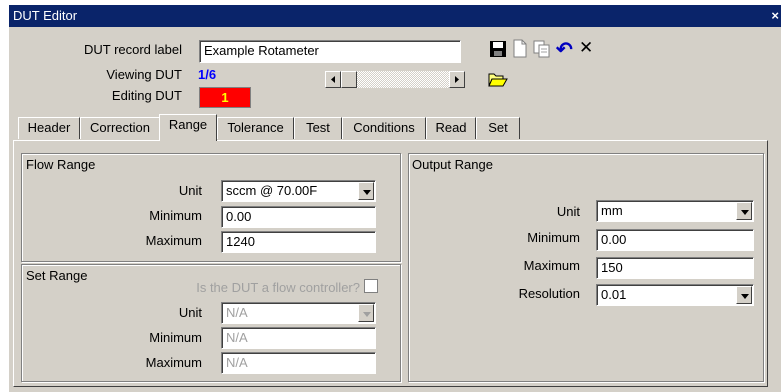 The image size is (781, 392). I want to click on tab-label: Read, so click(451, 127).